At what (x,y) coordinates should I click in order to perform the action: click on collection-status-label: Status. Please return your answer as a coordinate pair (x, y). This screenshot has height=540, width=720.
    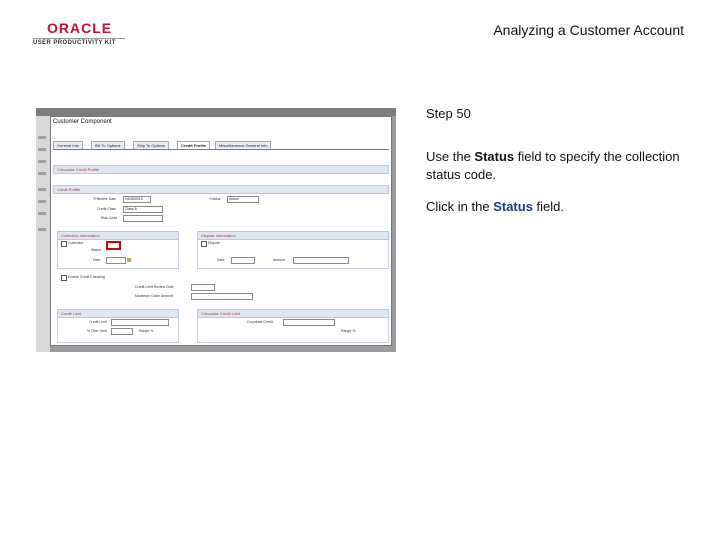
    Looking at the image, I should click on (96, 250).